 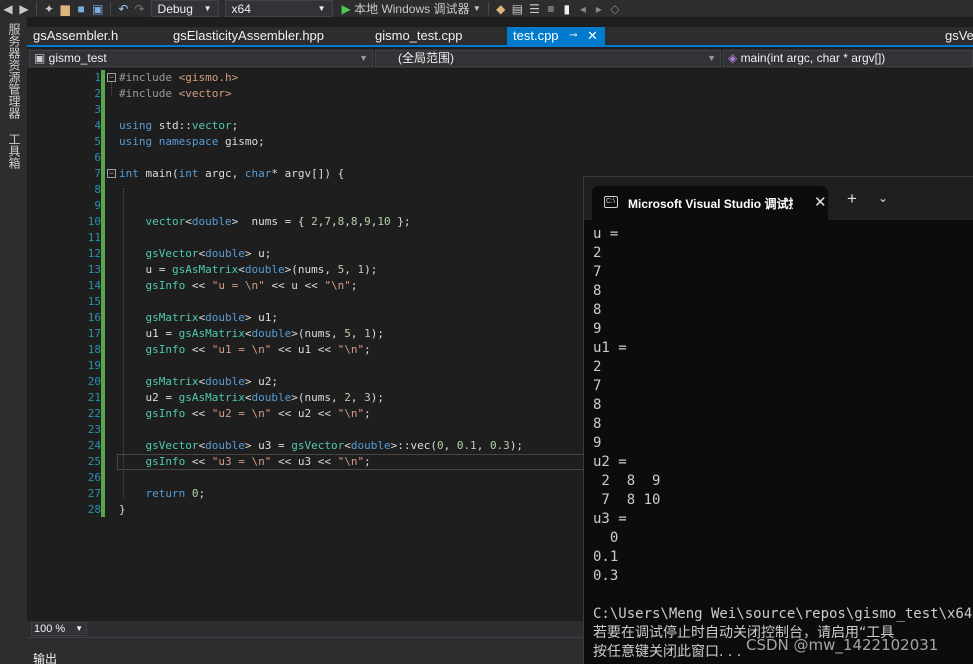 What do you see at coordinates (123, 343) in the screenshot?
I see `indent-guide` at bounding box center [123, 343].